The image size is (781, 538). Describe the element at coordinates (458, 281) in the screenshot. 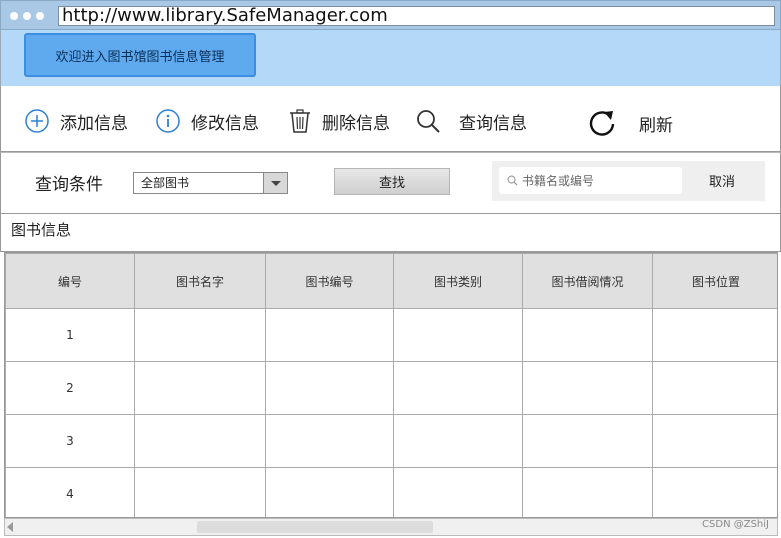

I see `column-header: 图书类别` at that location.